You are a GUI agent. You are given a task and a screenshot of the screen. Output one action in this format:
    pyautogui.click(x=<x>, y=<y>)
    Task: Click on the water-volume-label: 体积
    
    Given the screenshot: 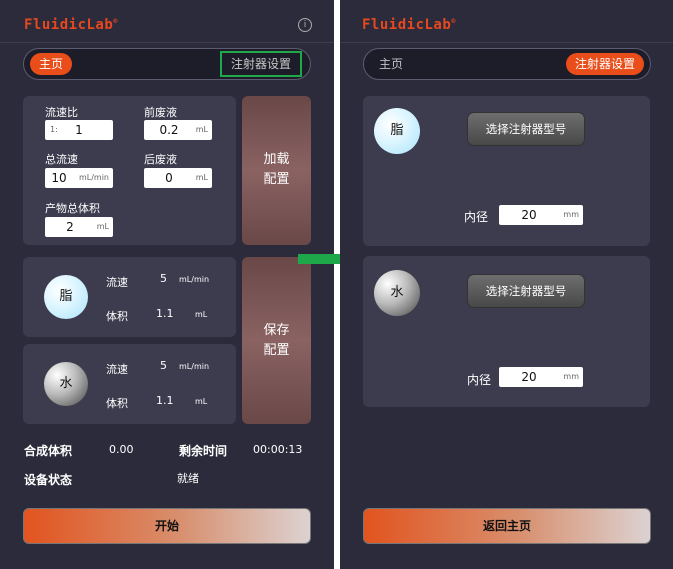 What is the action you would take?
    pyautogui.click(x=117, y=403)
    